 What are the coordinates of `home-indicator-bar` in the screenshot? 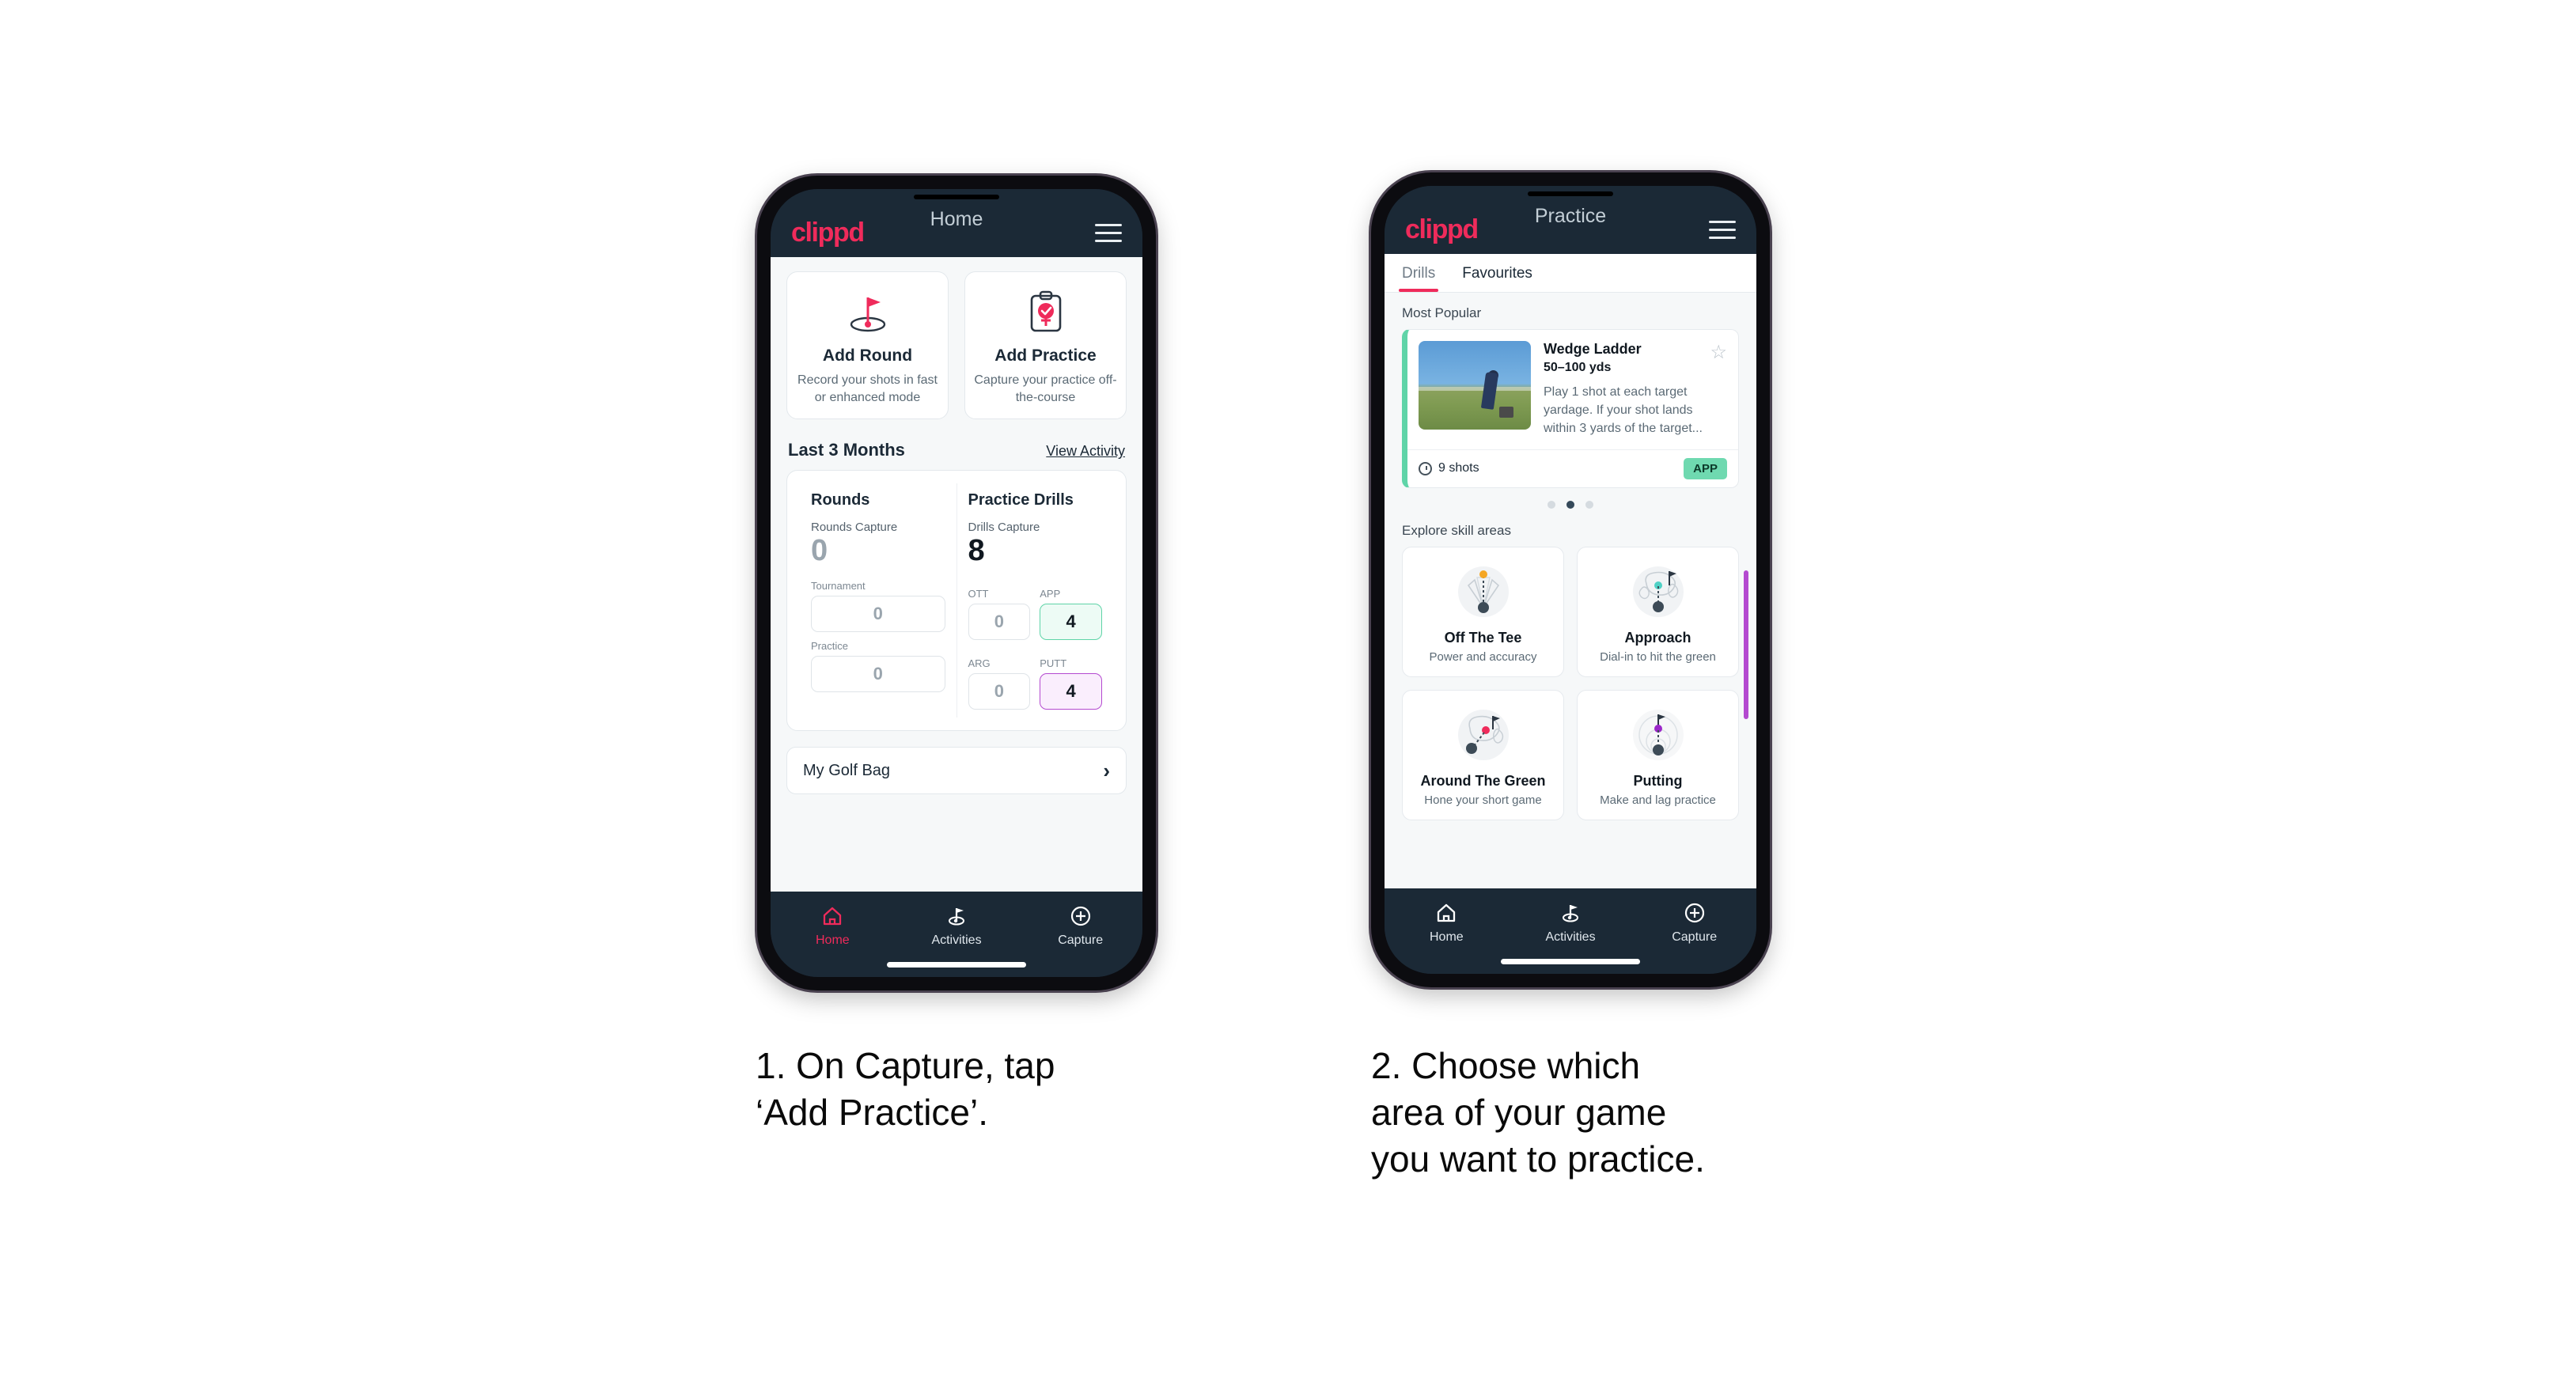 It's located at (1570, 962).